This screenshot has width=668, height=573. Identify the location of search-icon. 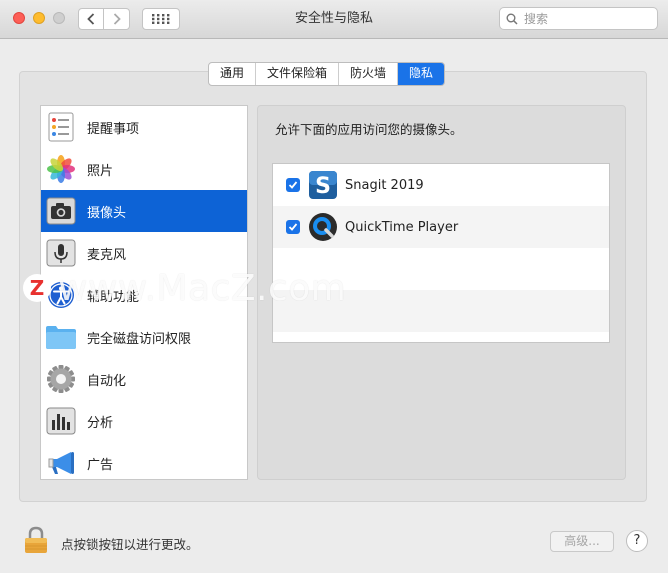
(512, 19).